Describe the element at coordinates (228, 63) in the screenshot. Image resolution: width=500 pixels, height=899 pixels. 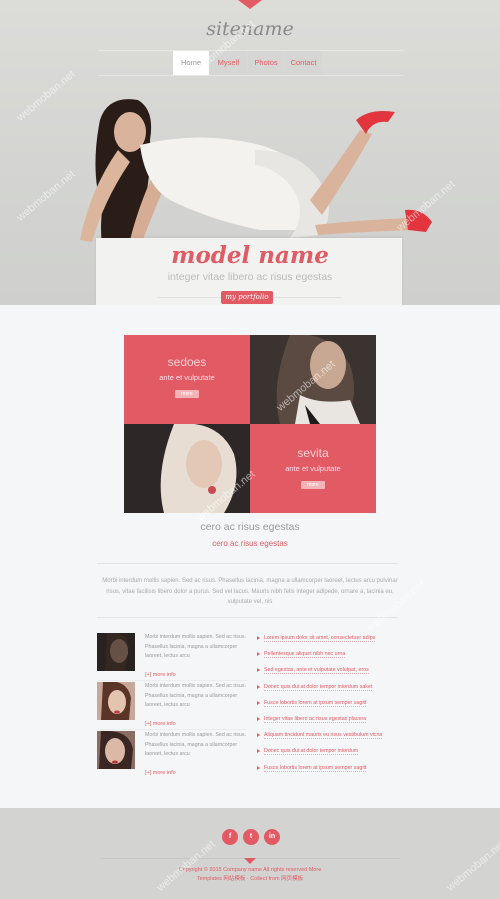
I see `nav-myself: Myself` at that location.